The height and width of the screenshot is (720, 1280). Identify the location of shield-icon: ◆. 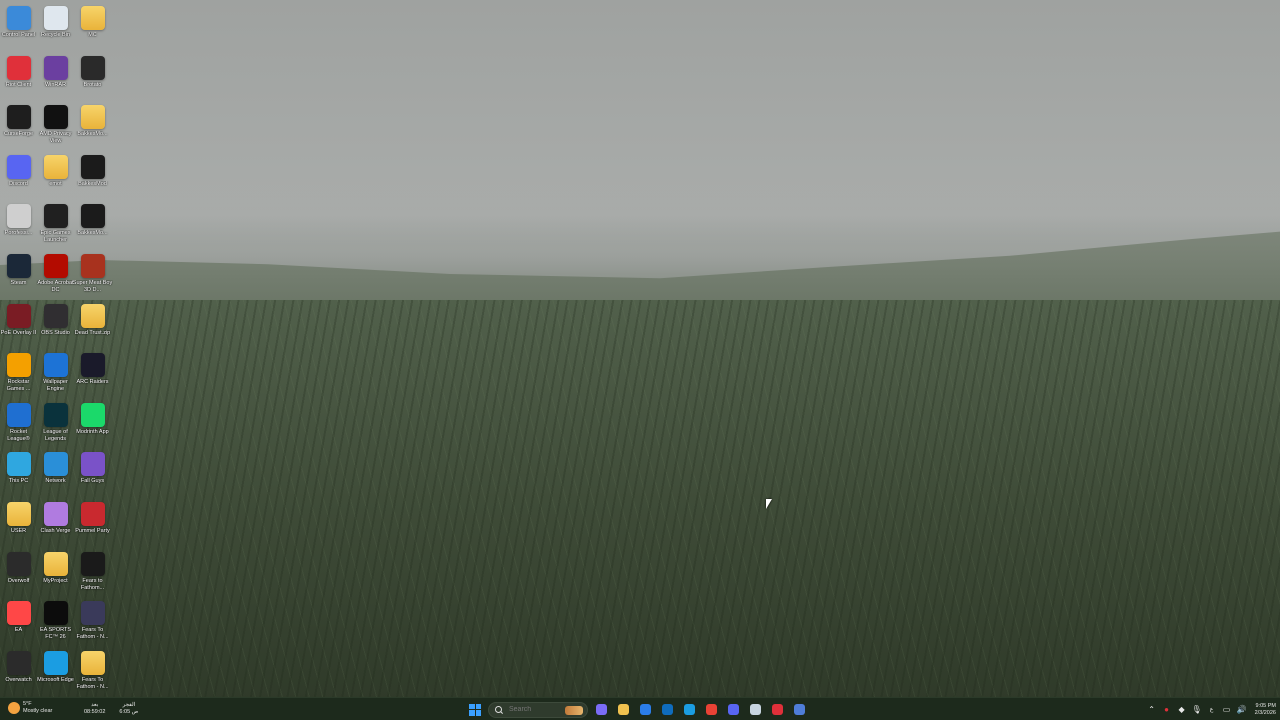
(1182, 710).